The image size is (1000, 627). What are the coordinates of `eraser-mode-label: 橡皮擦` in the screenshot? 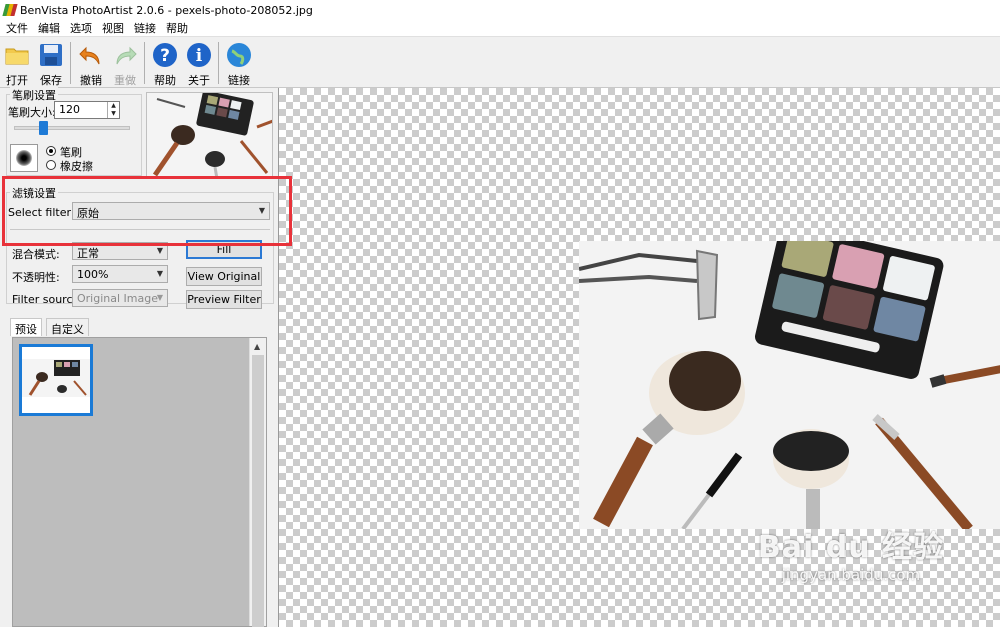 It's located at (76, 166).